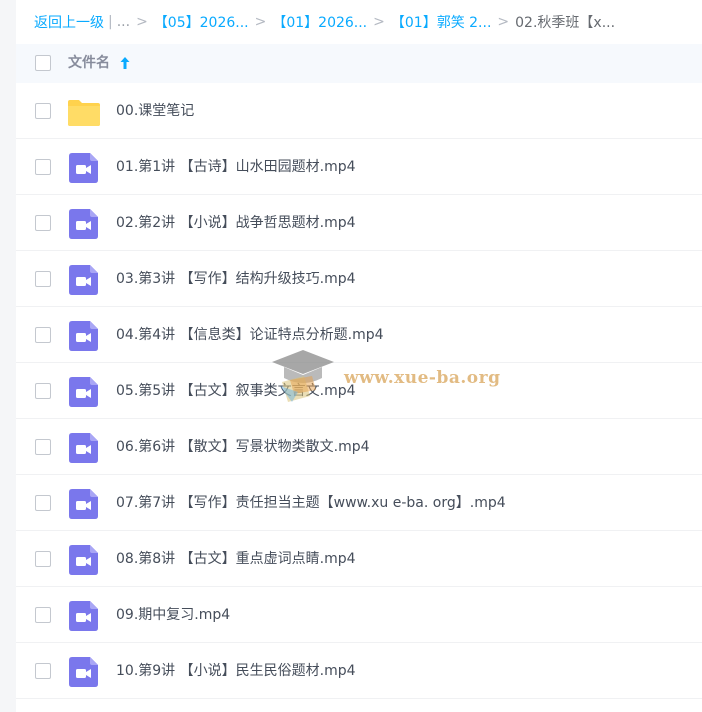 The image size is (702, 712). I want to click on file-name: 05.第5讲 【古文】叙事类文言文.mp4, so click(236, 391).